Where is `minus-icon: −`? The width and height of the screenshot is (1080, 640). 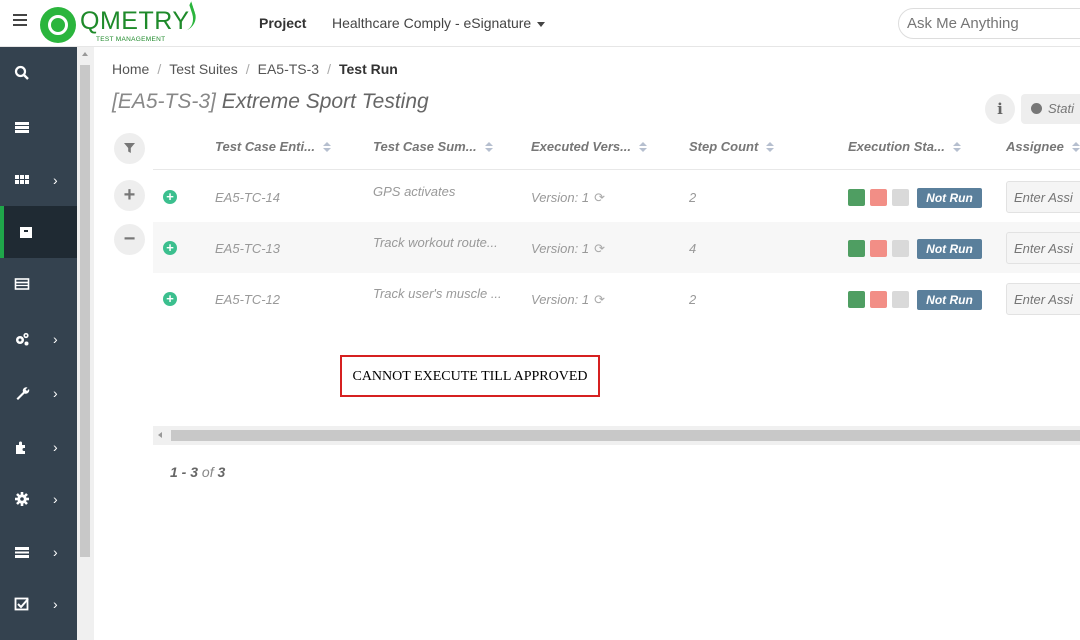
minus-icon: − is located at coordinates (129, 239).